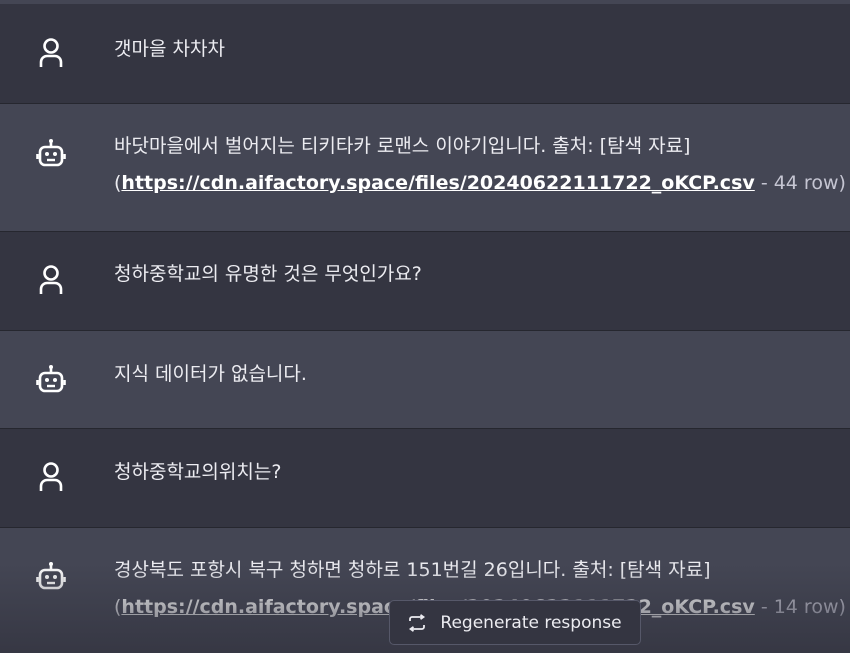 This screenshot has width=850, height=653. What do you see at coordinates (402, 146) in the screenshot?
I see `message-line: 바닷마을에서 벌어지는 티키타카 로맨스 이야기입니다. 출처: [탐색 자료]` at bounding box center [402, 146].